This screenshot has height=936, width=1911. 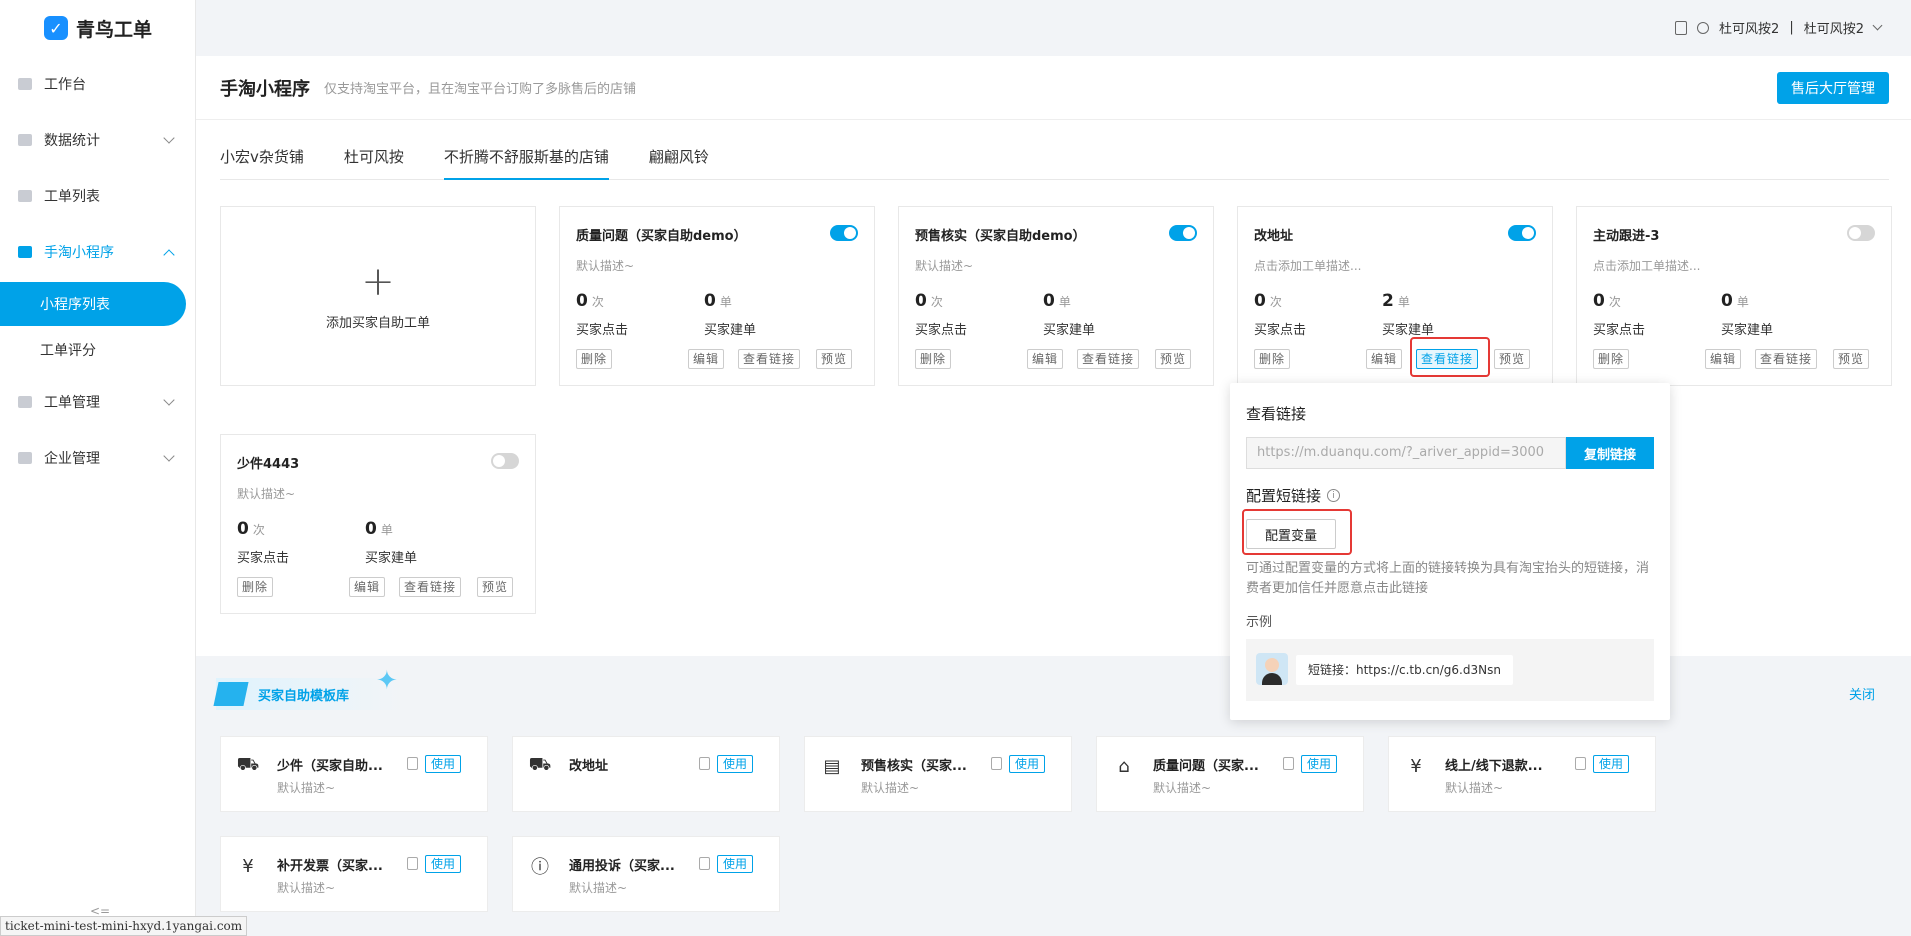 I want to click on sidebar-item-label: 数据统计, so click(x=72, y=141).